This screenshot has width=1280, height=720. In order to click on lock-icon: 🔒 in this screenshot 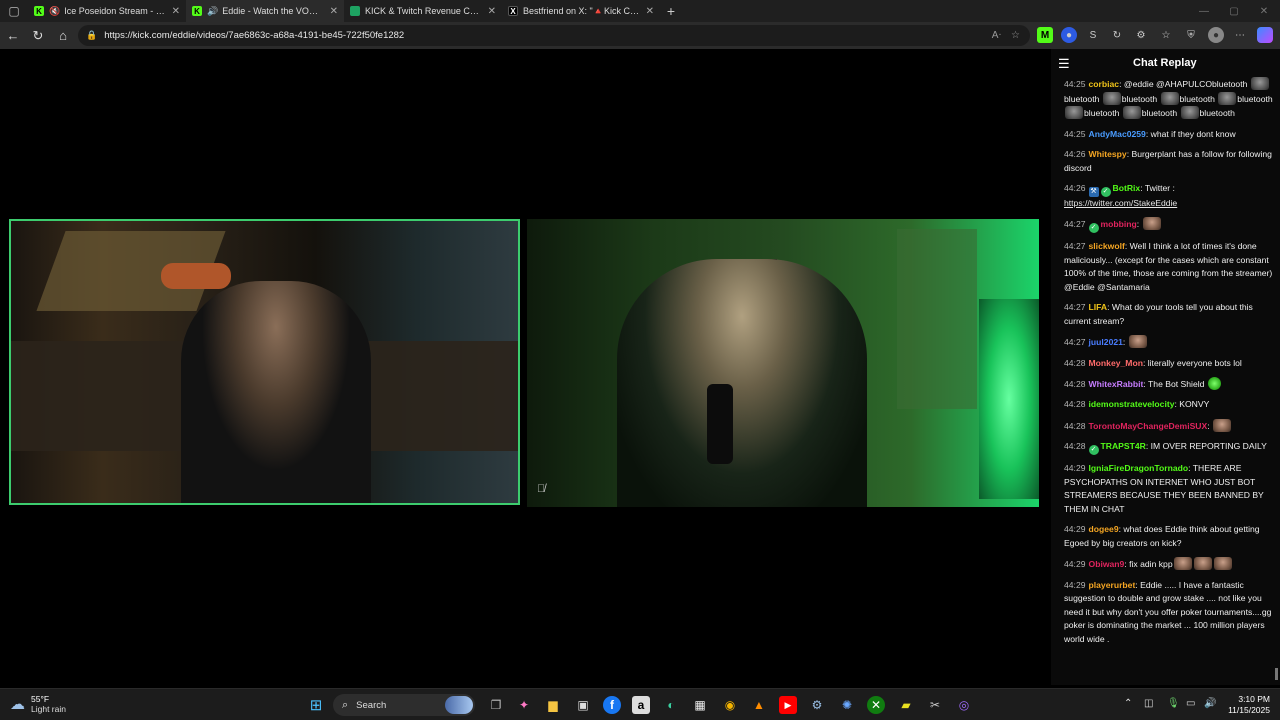, I will do `click(91, 35)`.